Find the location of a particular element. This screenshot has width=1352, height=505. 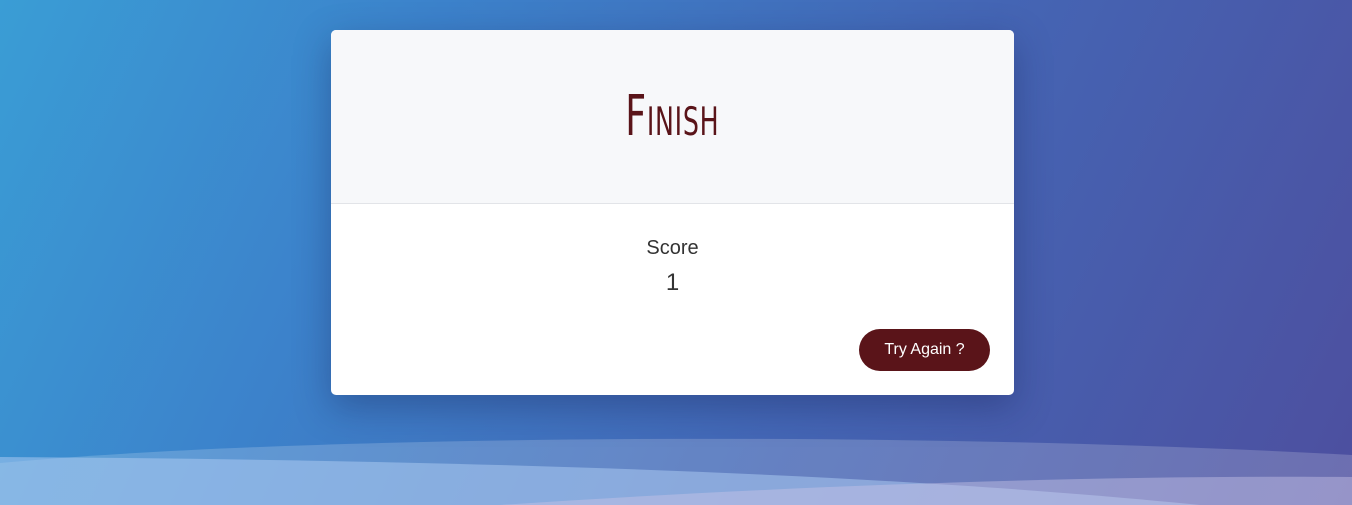

try-again-button: Try Again ? is located at coordinates (924, 350).